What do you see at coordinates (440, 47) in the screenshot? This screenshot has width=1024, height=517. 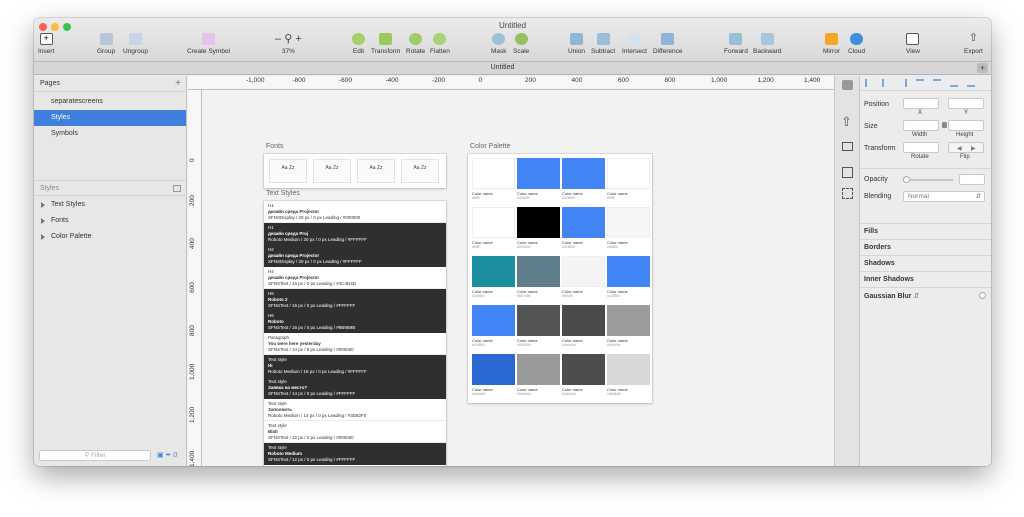 I see `flatten-button: Flatten` at bounding box center [440, 47].